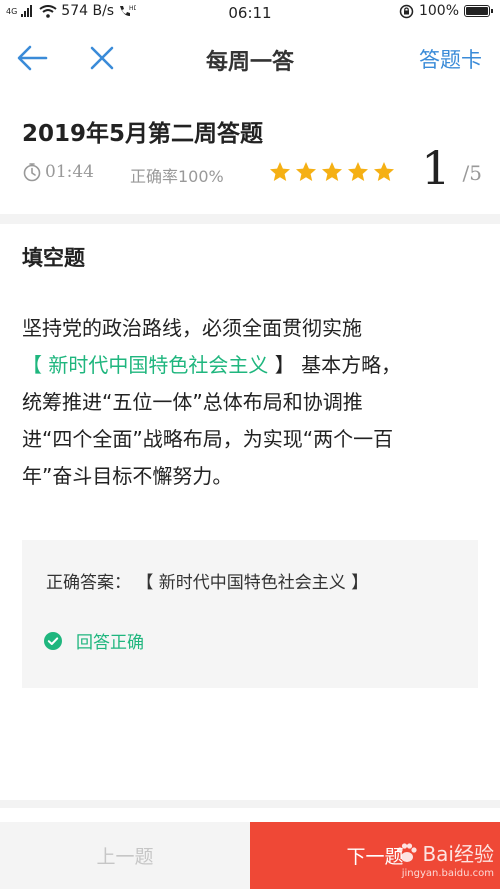  I want to click on answer-result-text: 回答正确, so click(110, 643).